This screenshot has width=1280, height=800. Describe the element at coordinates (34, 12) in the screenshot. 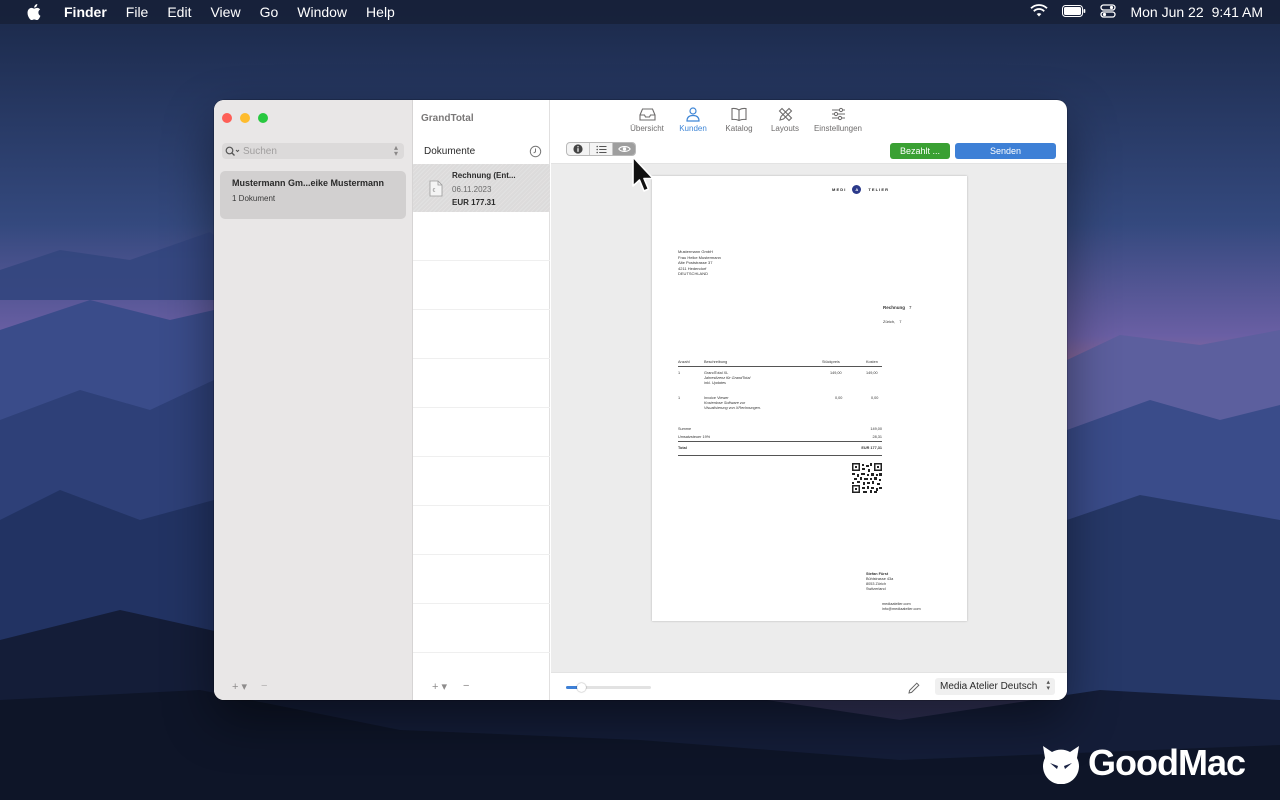

I see `apple-icon` at that location.